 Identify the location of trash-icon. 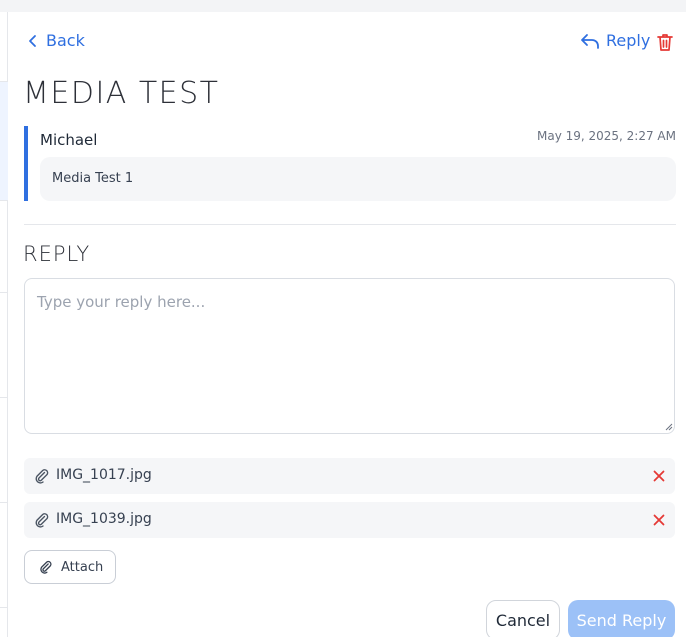
(665, 42).